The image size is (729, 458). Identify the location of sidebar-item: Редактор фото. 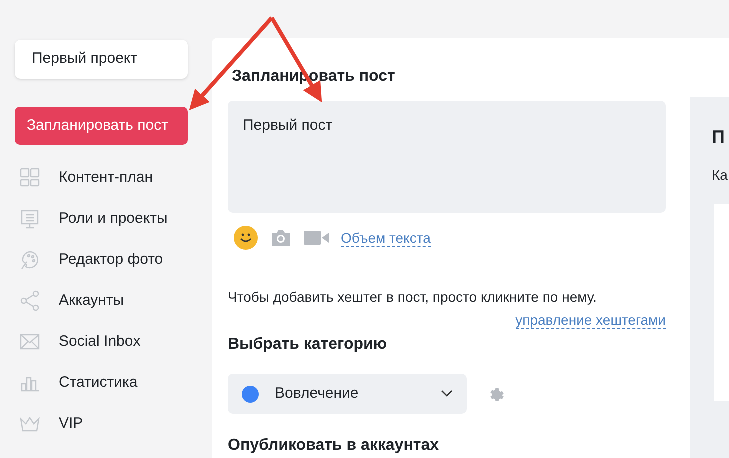
(111, 260).